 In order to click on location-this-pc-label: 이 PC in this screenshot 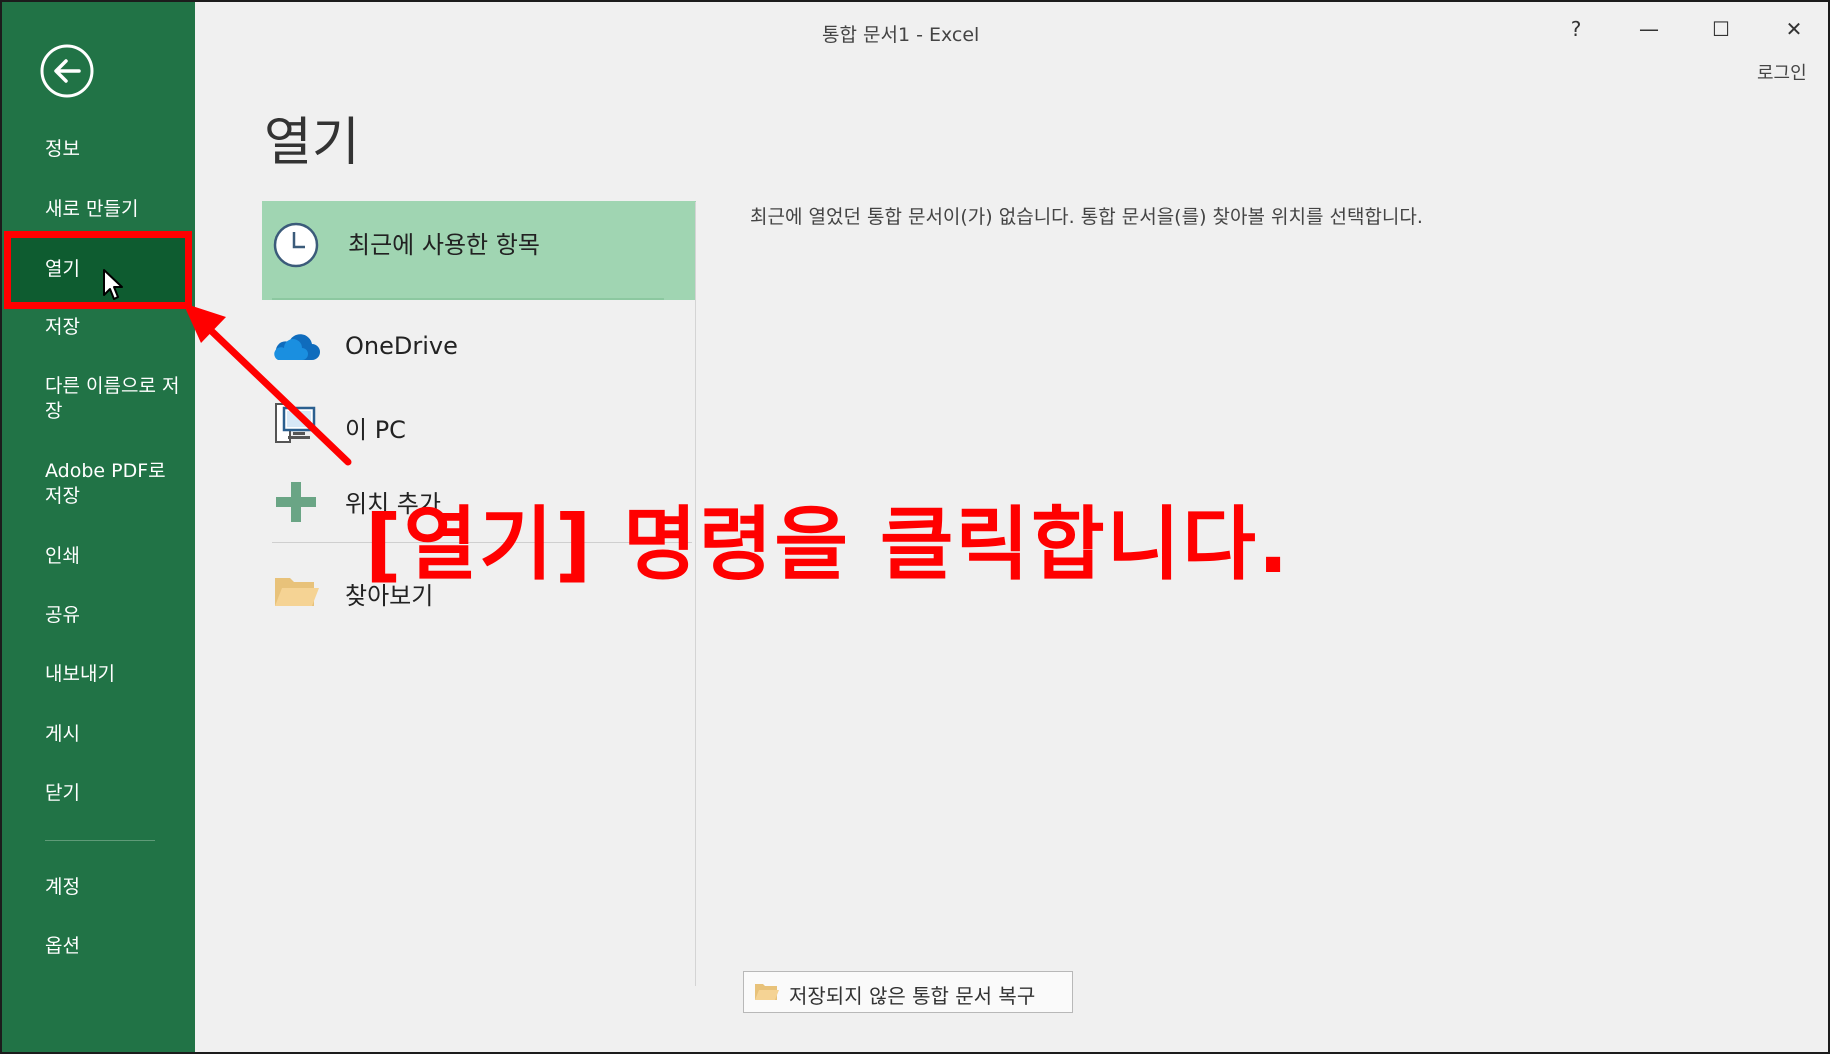, I will do `click(375, 430)`.